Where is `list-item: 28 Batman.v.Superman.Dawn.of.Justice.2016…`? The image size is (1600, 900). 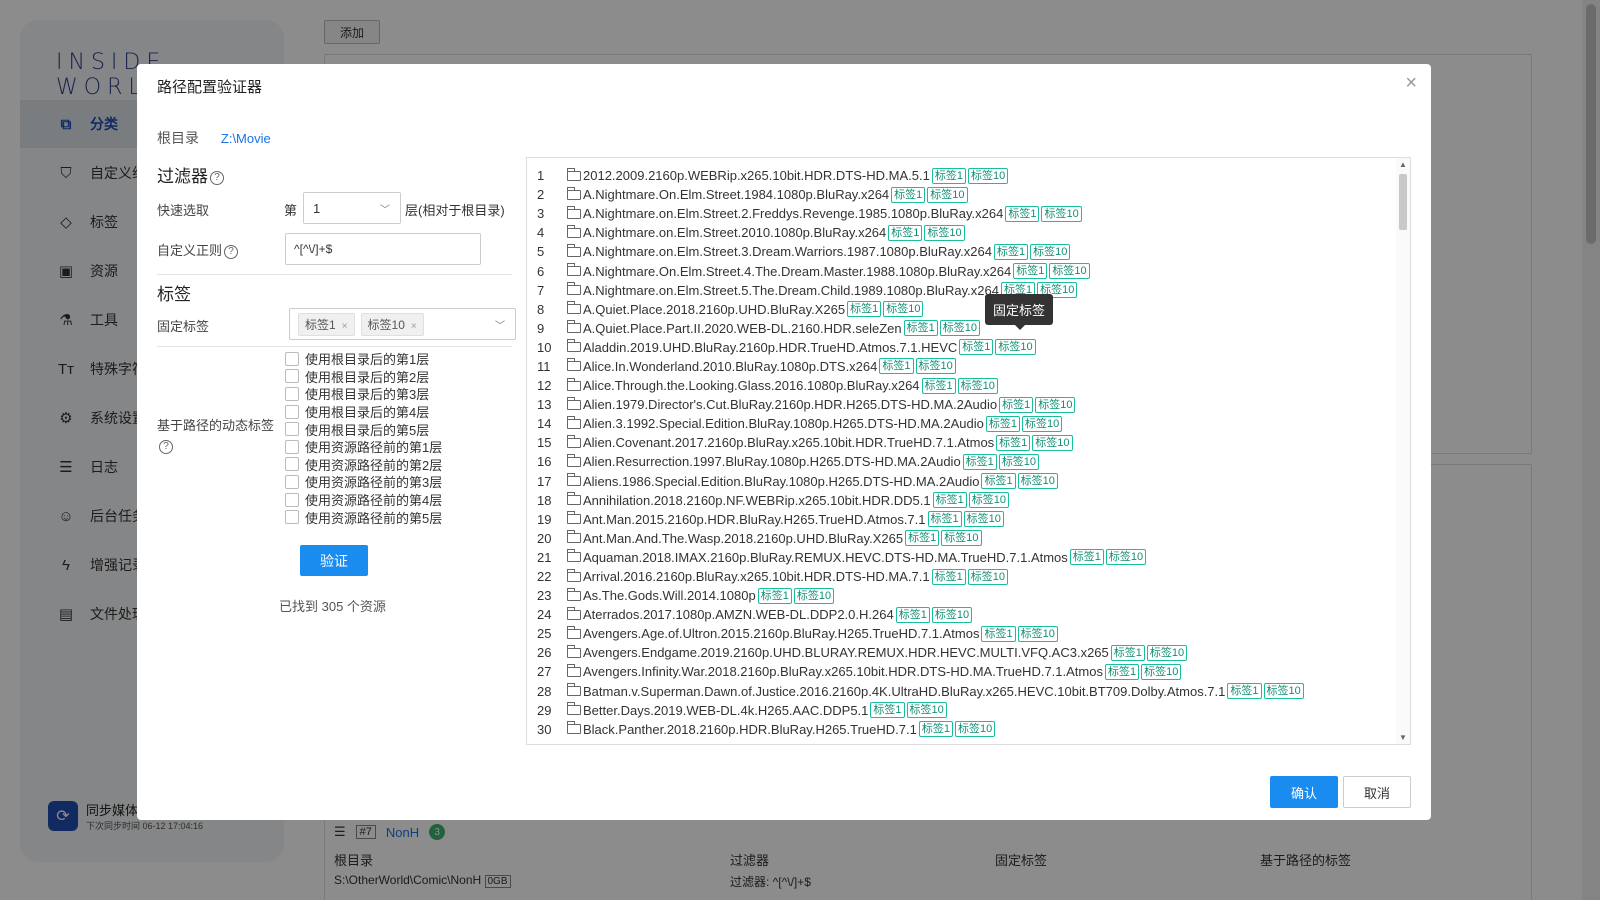 list-item: 28 Batman.v.Superman.Dawn.of.Justice.2016… is located at coordinates (915, 691).